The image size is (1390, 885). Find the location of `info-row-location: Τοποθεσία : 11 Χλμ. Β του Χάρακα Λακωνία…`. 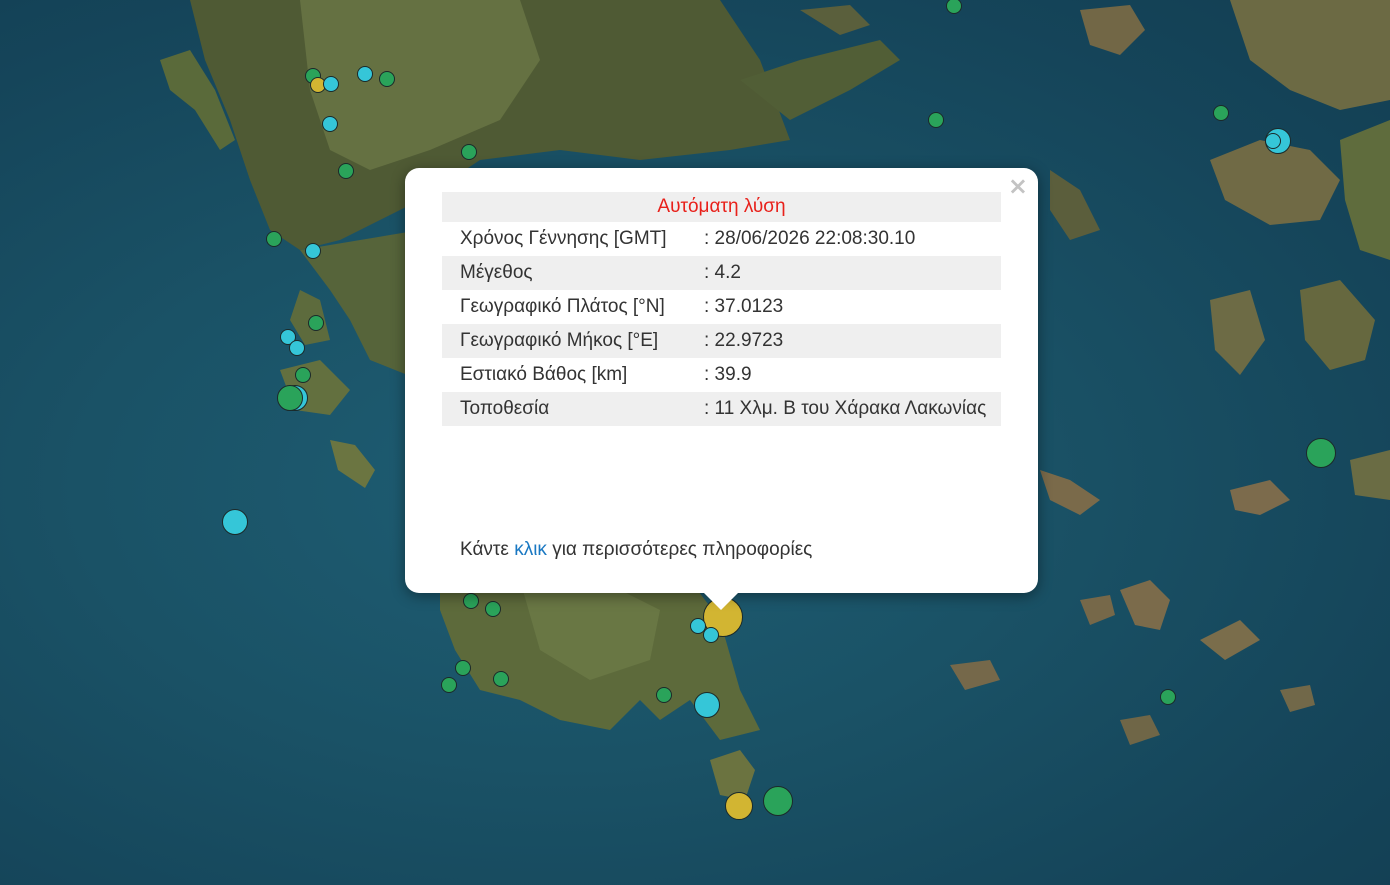

info-row-location: Τοποθεσία : 11 Χλμ. Β του Χάρακα Λακωνία… is located at coordinates (721, 409).